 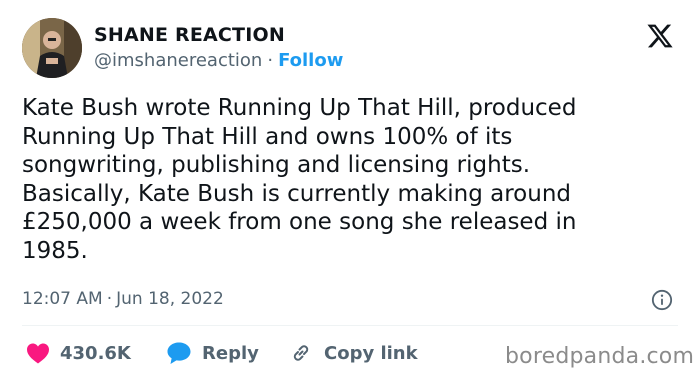 What do you see at coordinates (230, 353) in the screenshot?
I see `reply-label: Reply` at bounding box center [230, 353].